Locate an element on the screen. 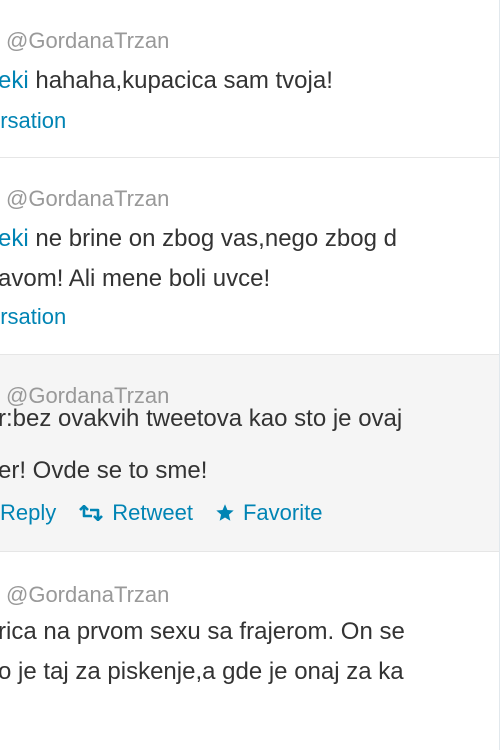  star-icon is located at coordinates (225, 512).